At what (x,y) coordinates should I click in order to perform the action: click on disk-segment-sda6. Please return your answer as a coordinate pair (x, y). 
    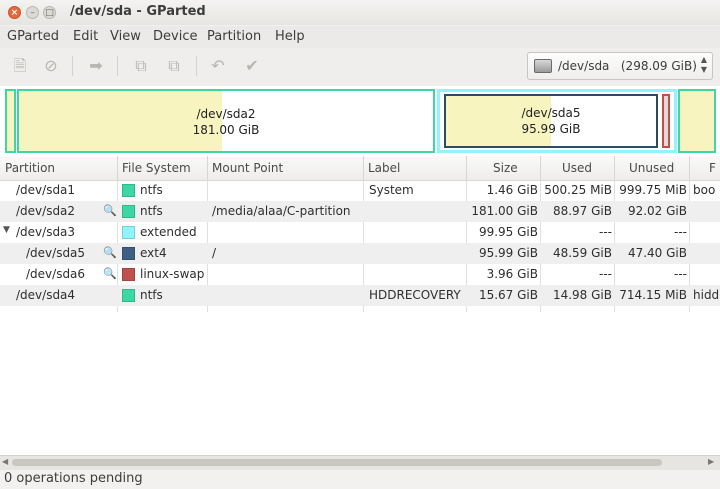
    Looking at the image, I should click on (666, 121).